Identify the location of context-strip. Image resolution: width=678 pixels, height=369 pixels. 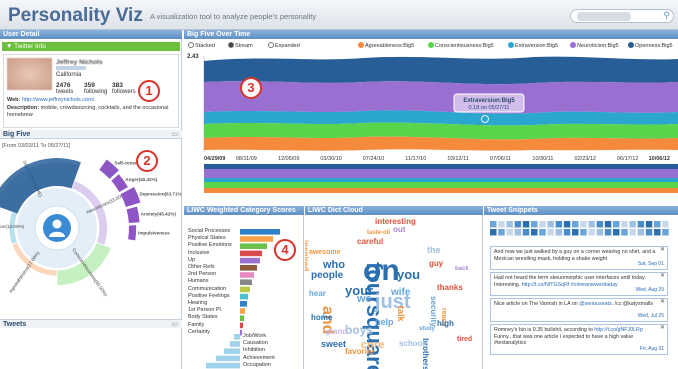
(441, 178).